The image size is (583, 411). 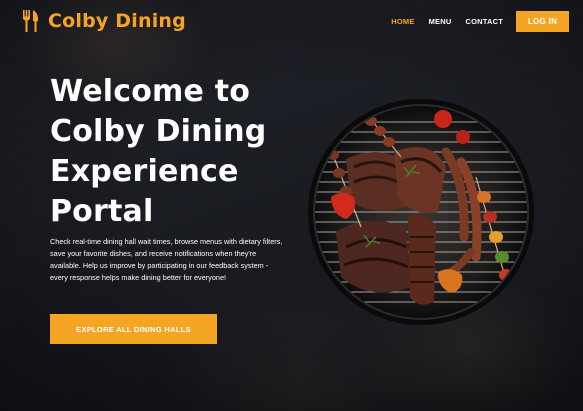 I want to click on login-button: LOG IN, so click(x=542, y=21).